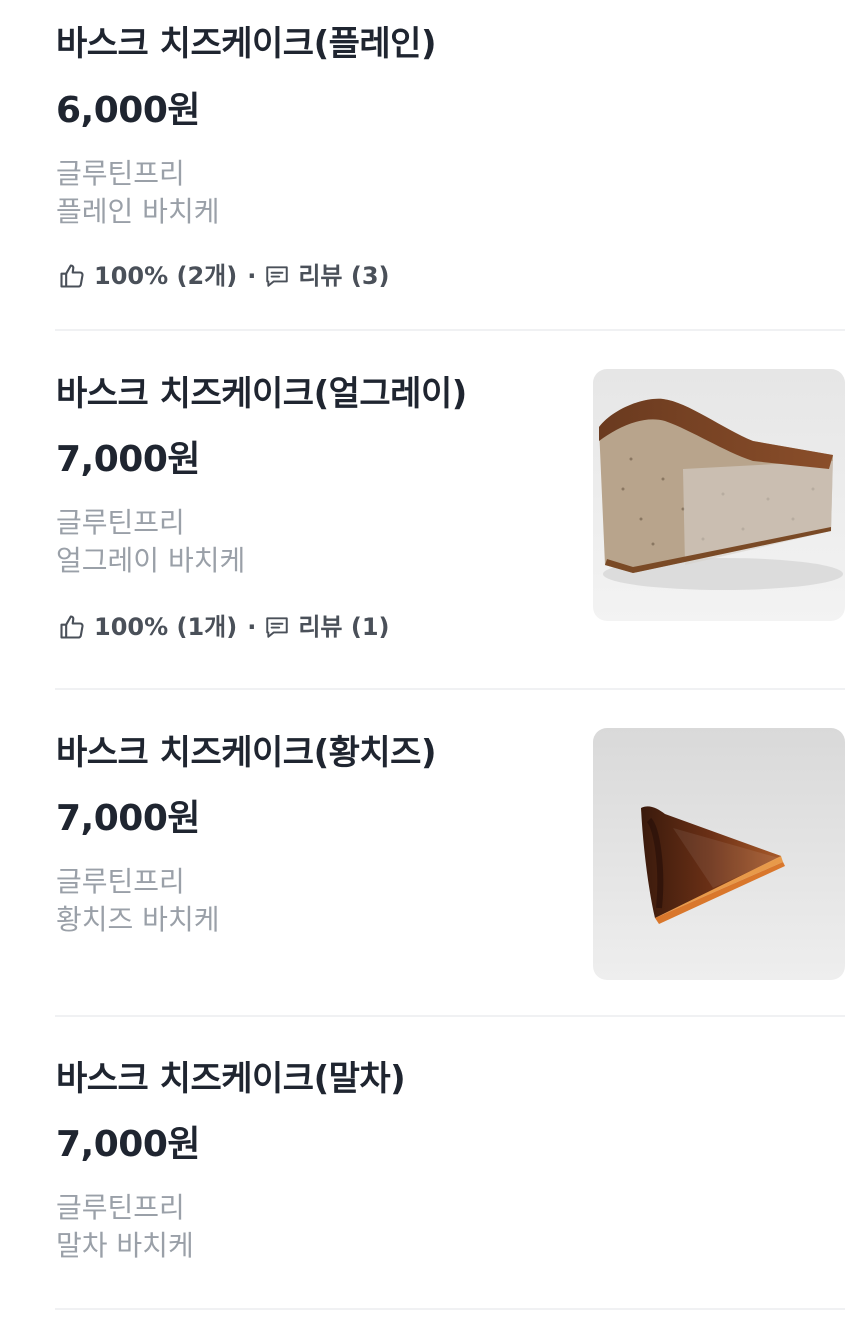 The width and height of the screenshot is (863, 1319). Describe the element at coordinates (246, 753) in the screenshot. I see `item-title: 바스크 치즈케이크(황치즈)` at that location.